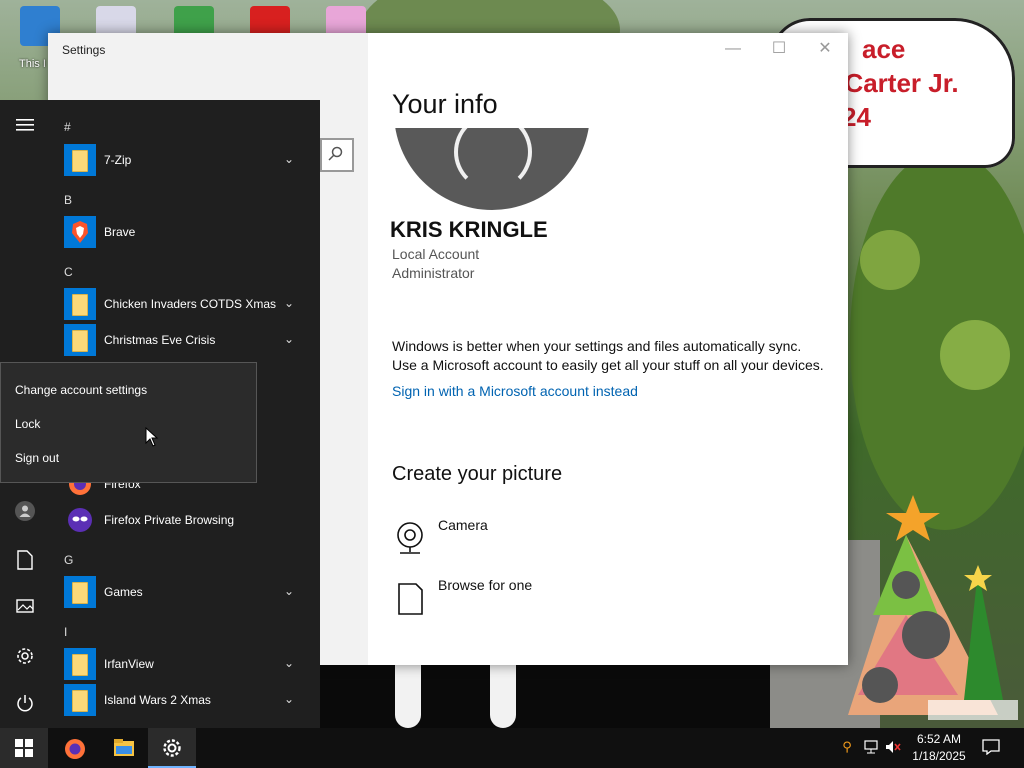 The height and width of the screenshot is (768, 1024). What do you see at coordinates (492, 539) in the screenshot?
I see `camera-option: Camera` at bounding box center [492, 539].